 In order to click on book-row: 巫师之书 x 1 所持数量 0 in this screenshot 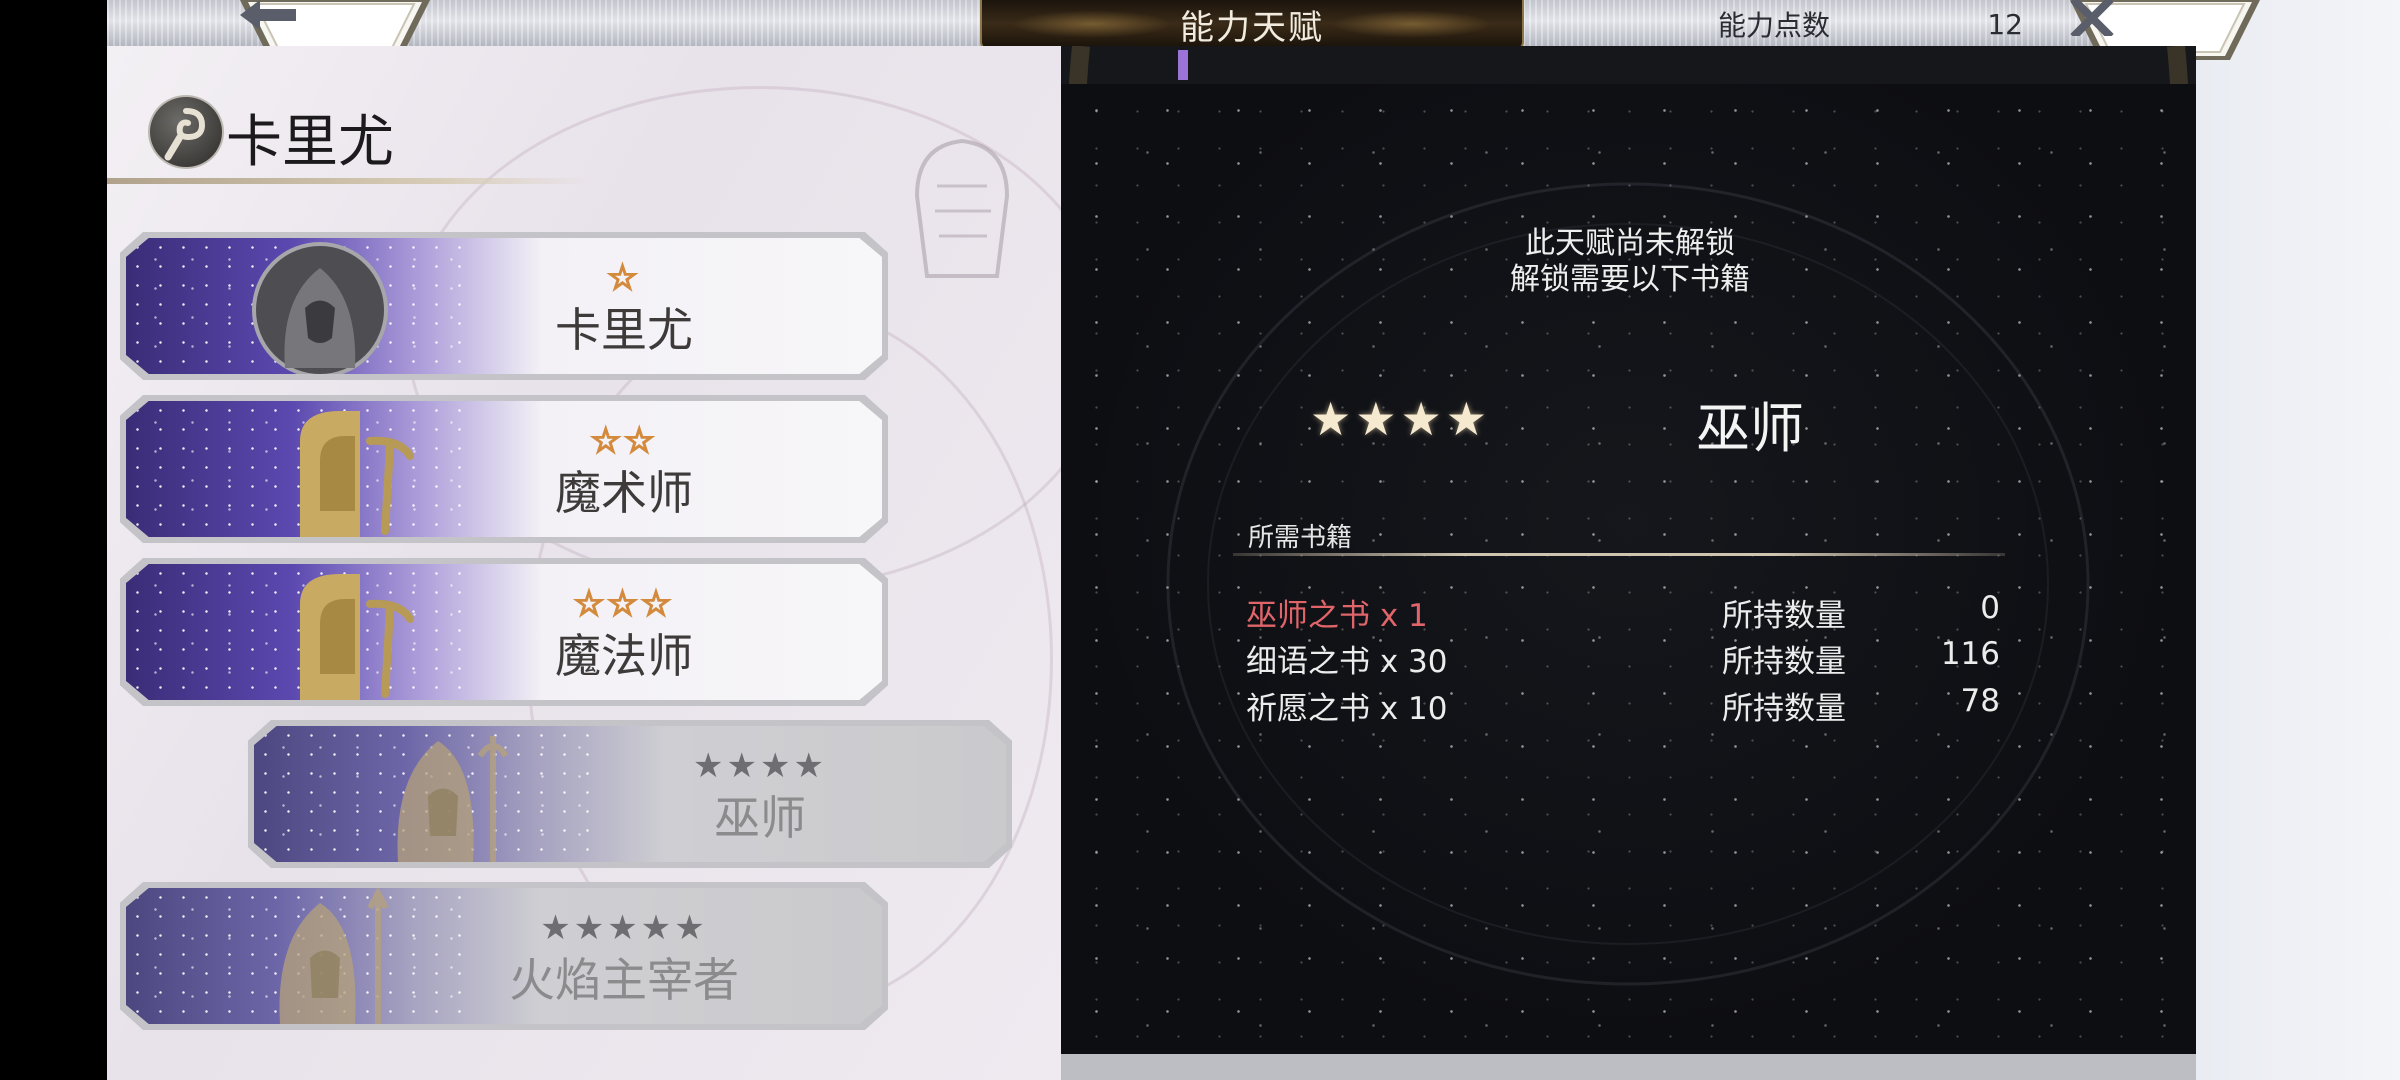, I will do `click(1626, 612)`.